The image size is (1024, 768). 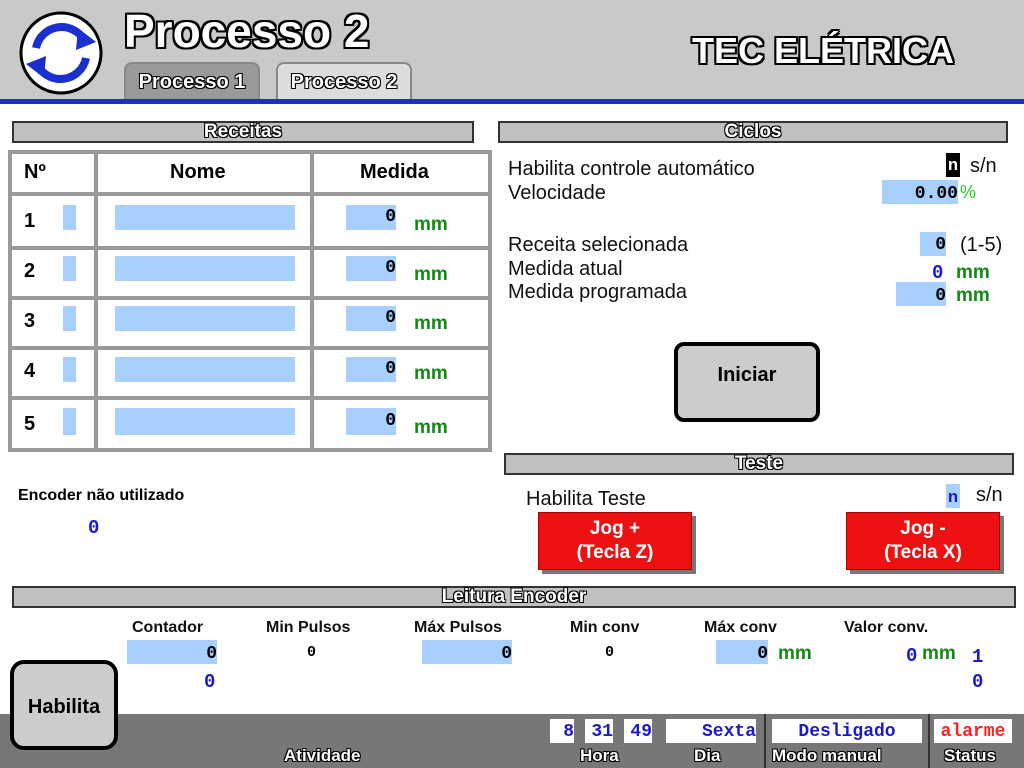 I want to click on row-number: 5, so click(x=30, y=424).